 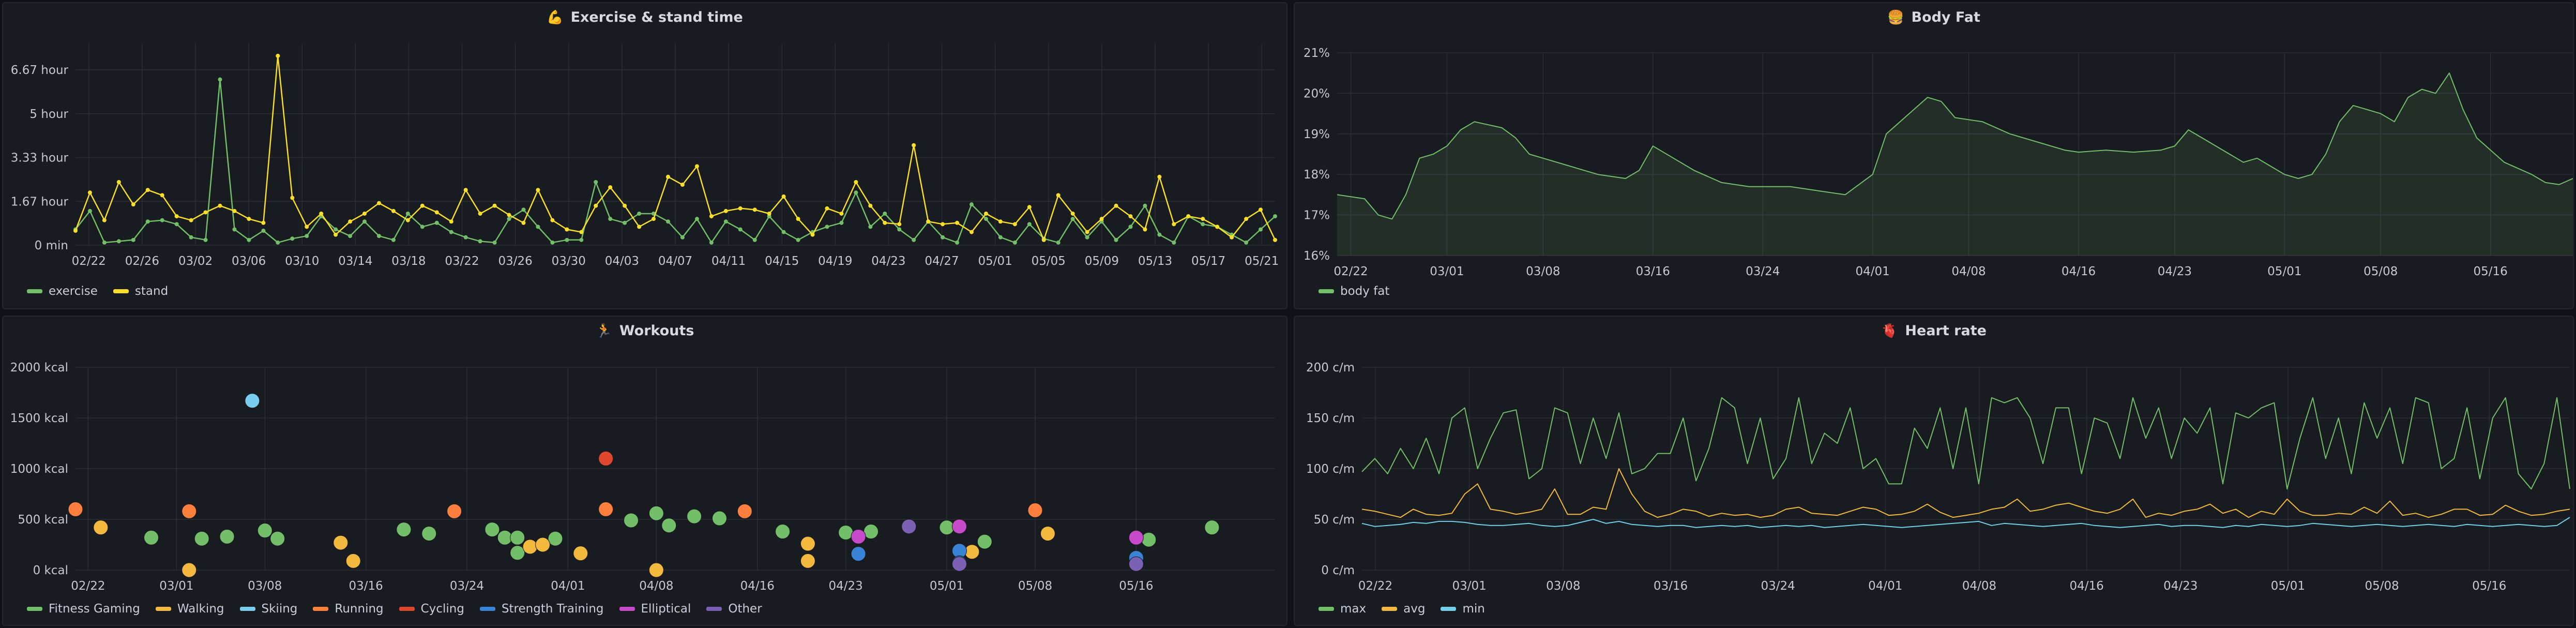 I want to click on x-tick-label: 02/26, so click(x=142, y=261).